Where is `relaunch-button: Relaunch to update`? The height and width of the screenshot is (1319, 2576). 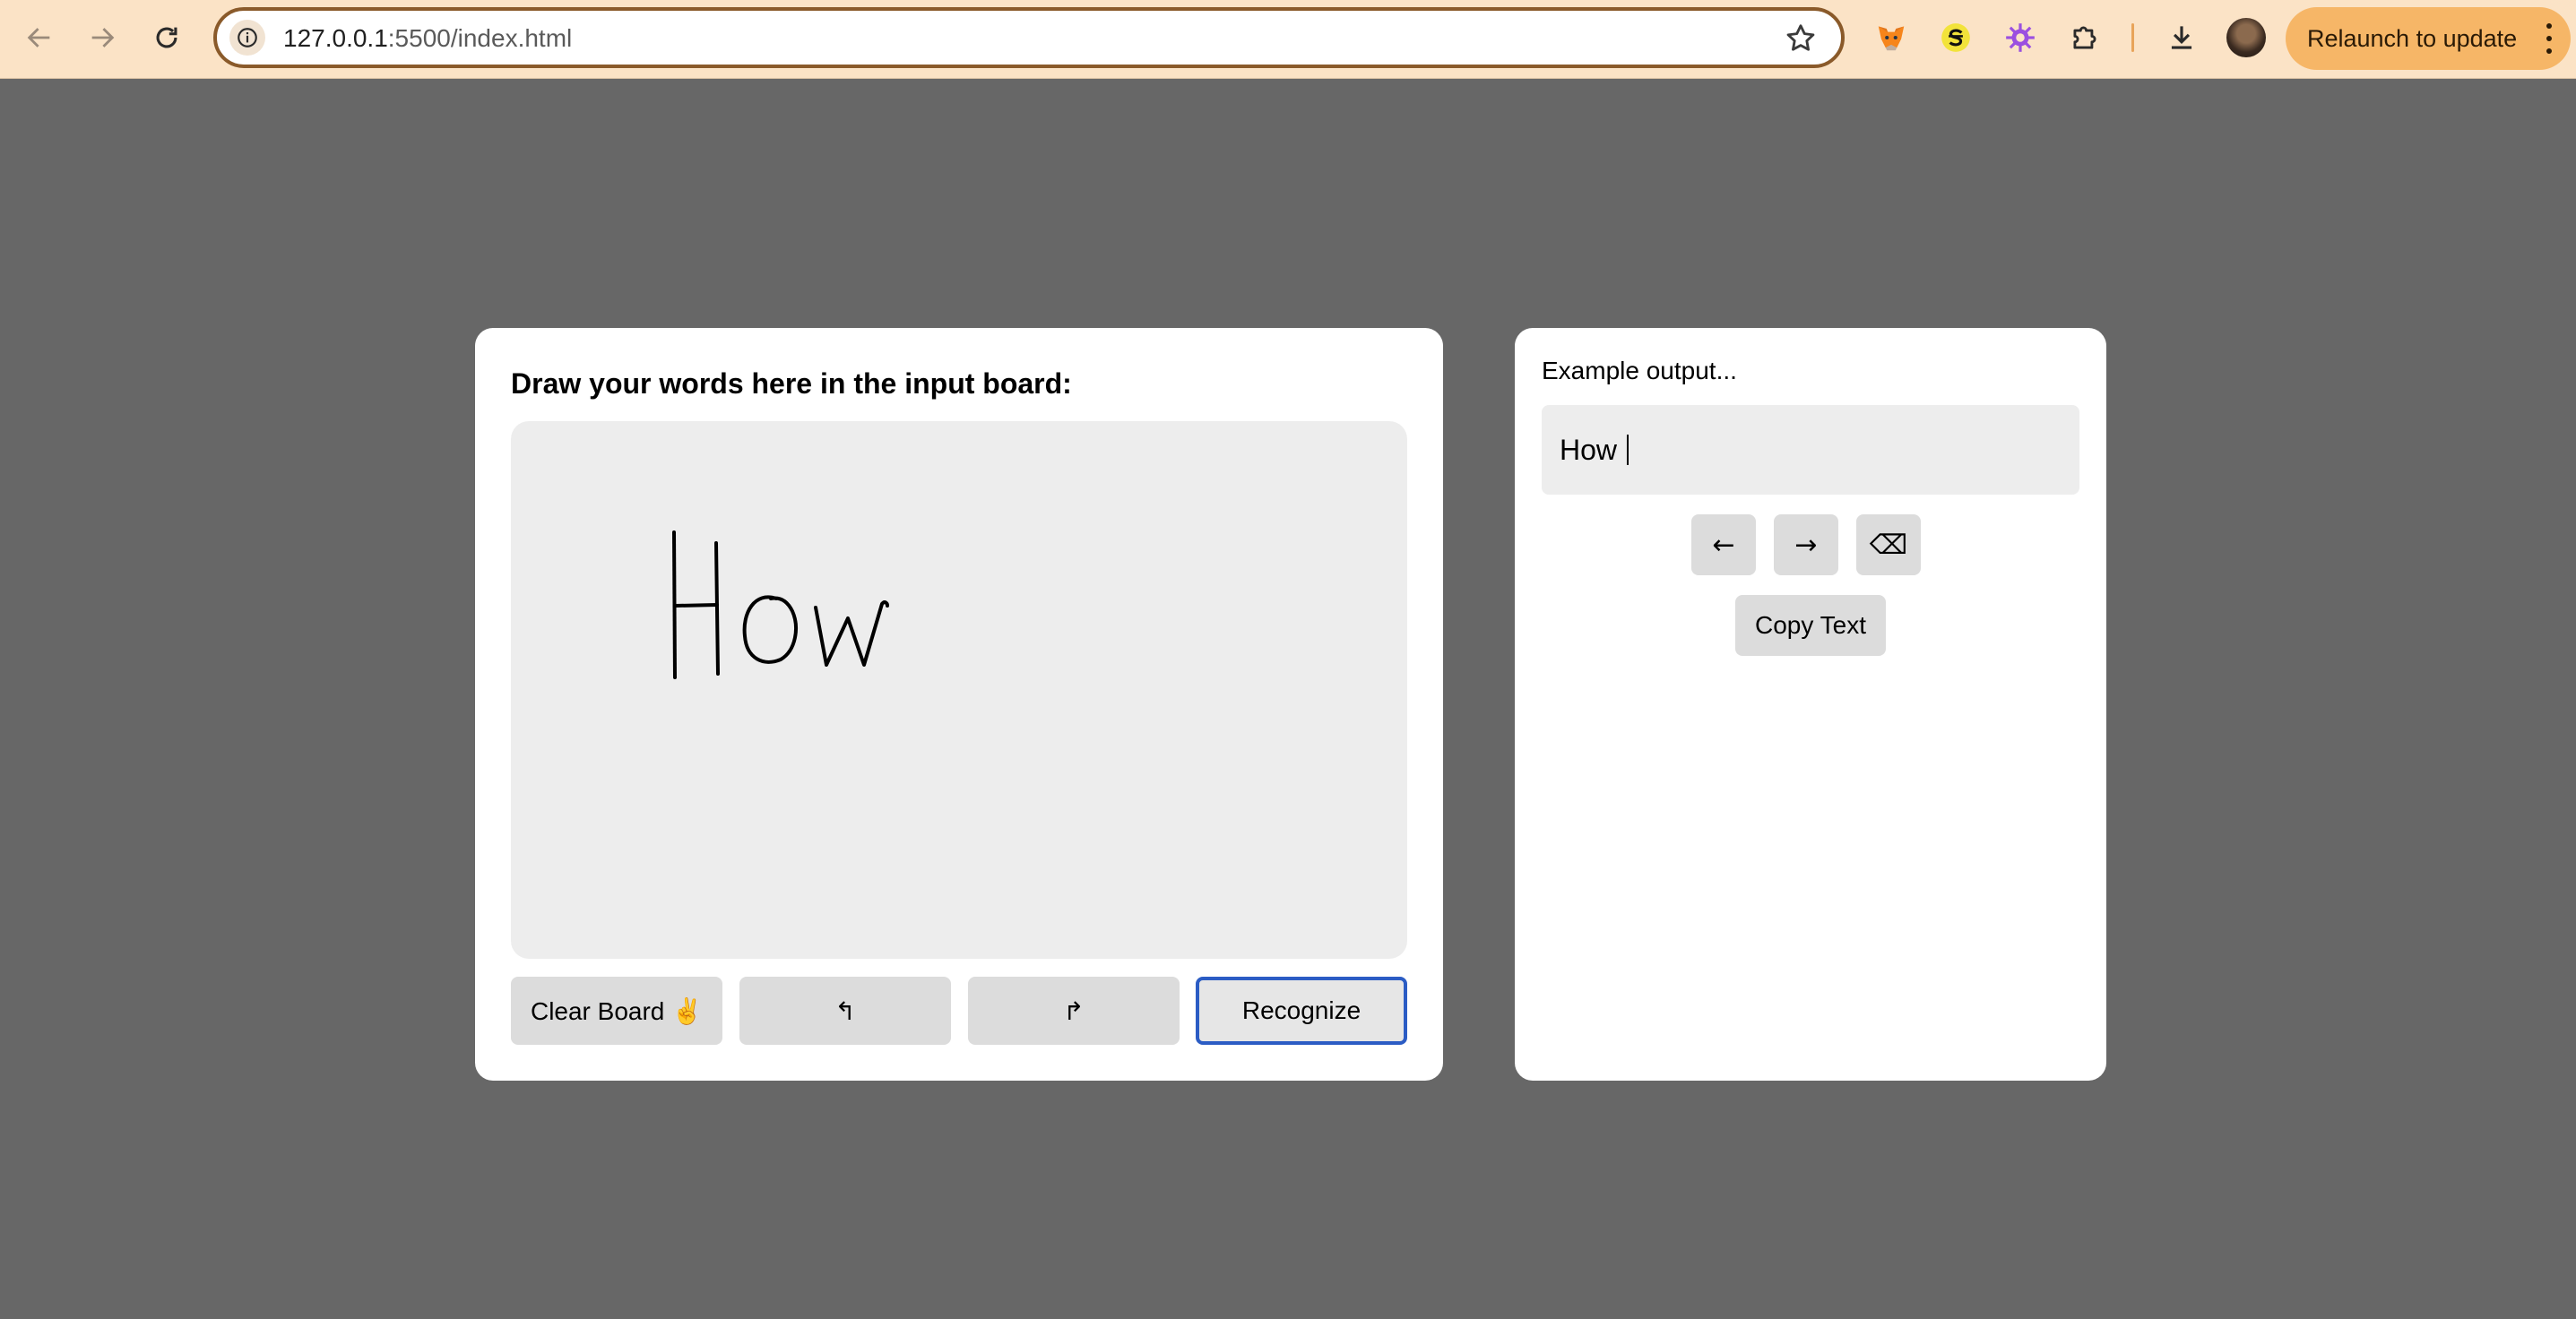 relaunch-button: Relaunch to update is located at coordinates (2428, 38).